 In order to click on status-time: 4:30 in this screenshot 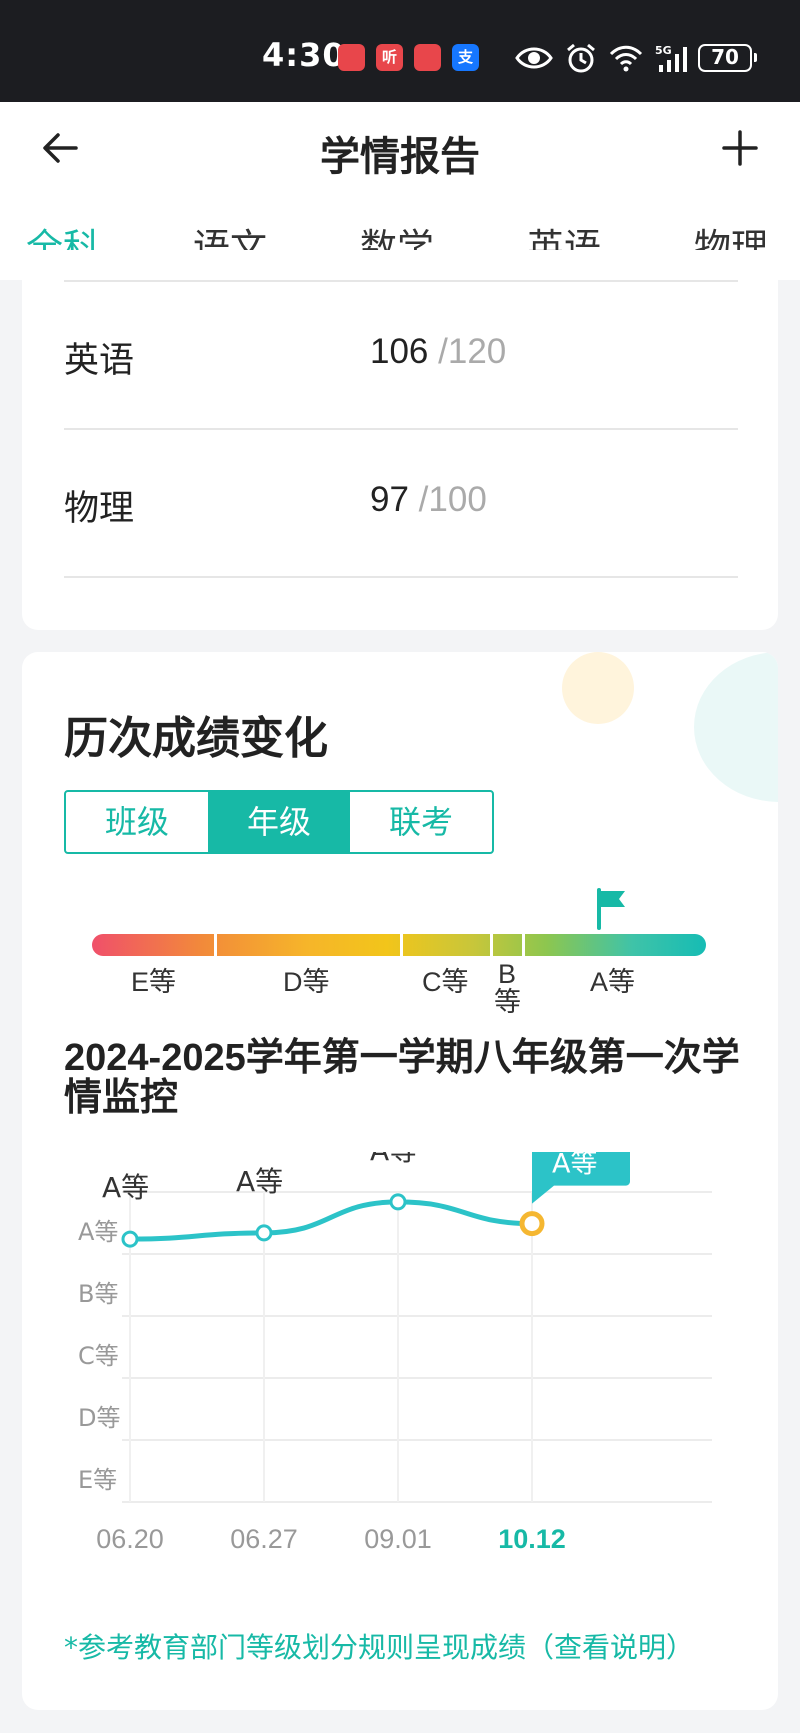, I will do `click(304, 55)`.